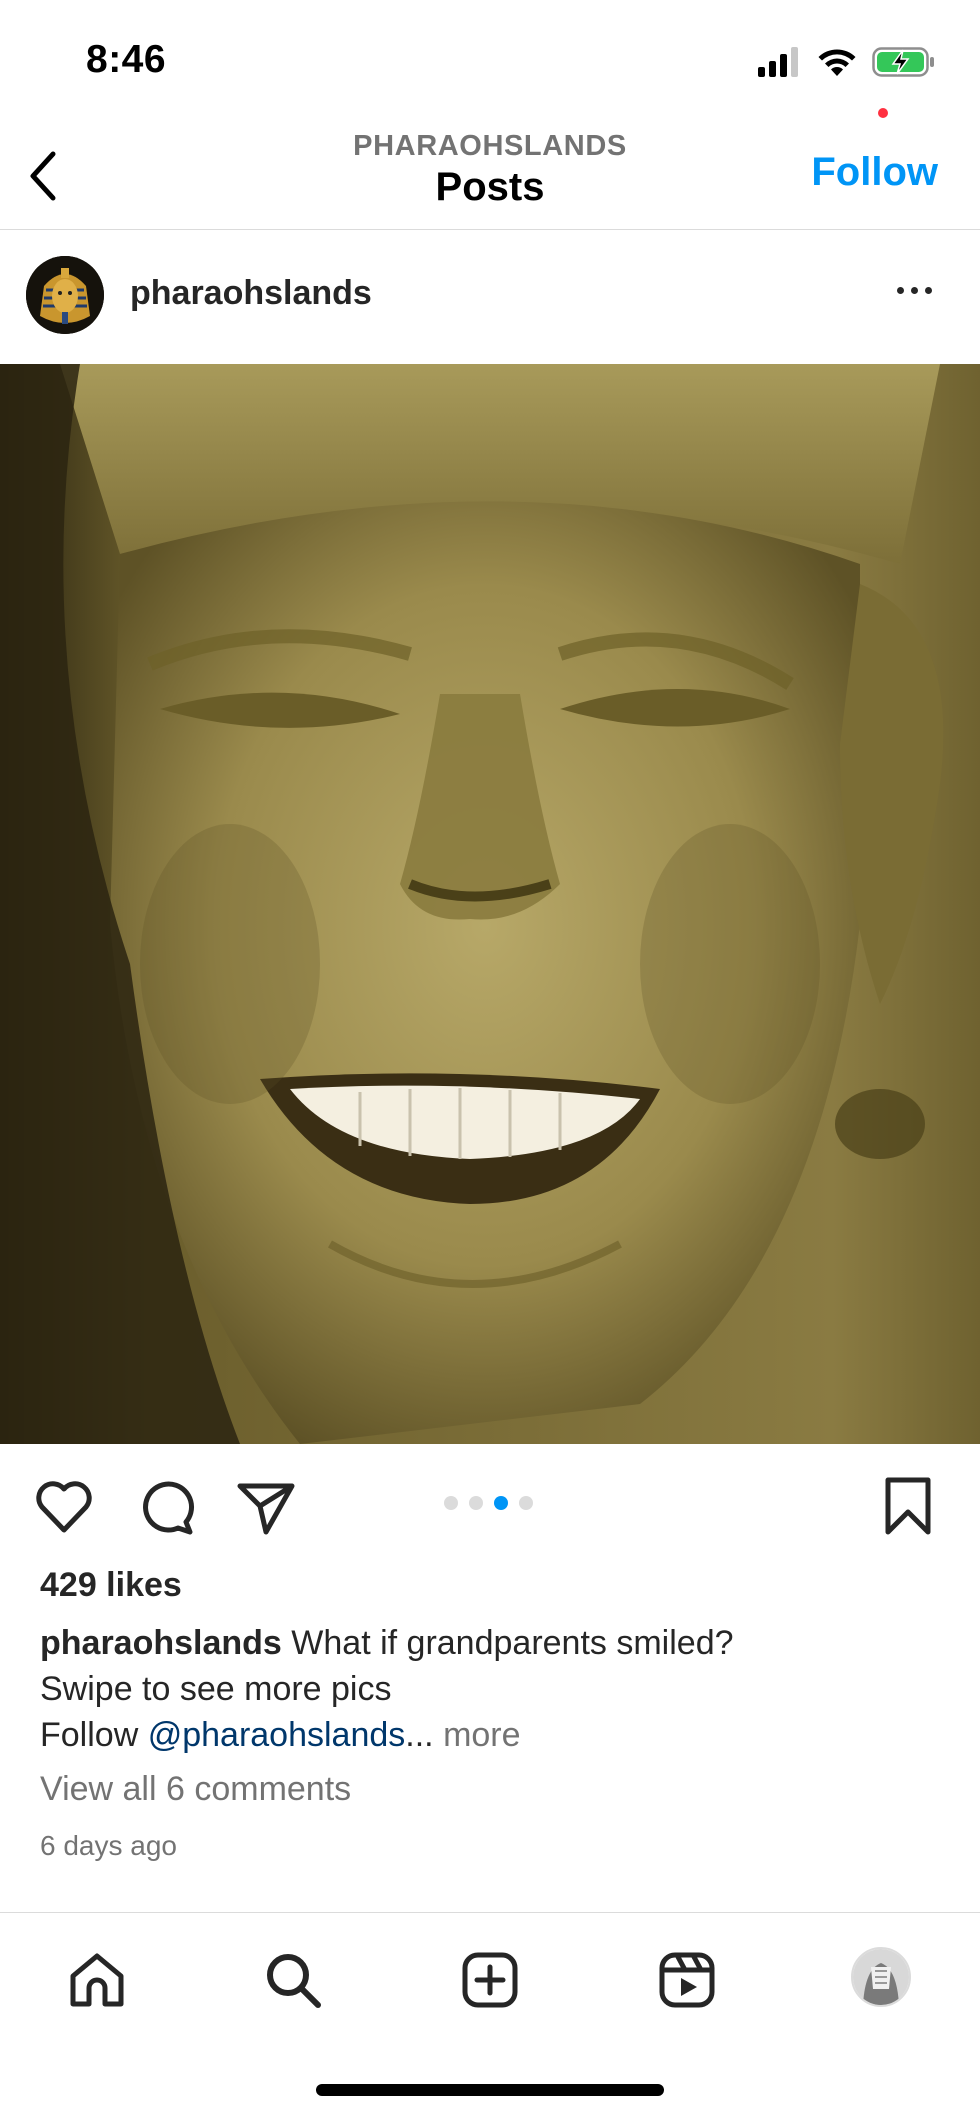 The height and width of the screenshot is (2121, 980). What do you see at coordinates (216, 1689) in the screenshot?
I see `caption-line-2: Swipe to see more pics` at bounding box center [216, 1689].